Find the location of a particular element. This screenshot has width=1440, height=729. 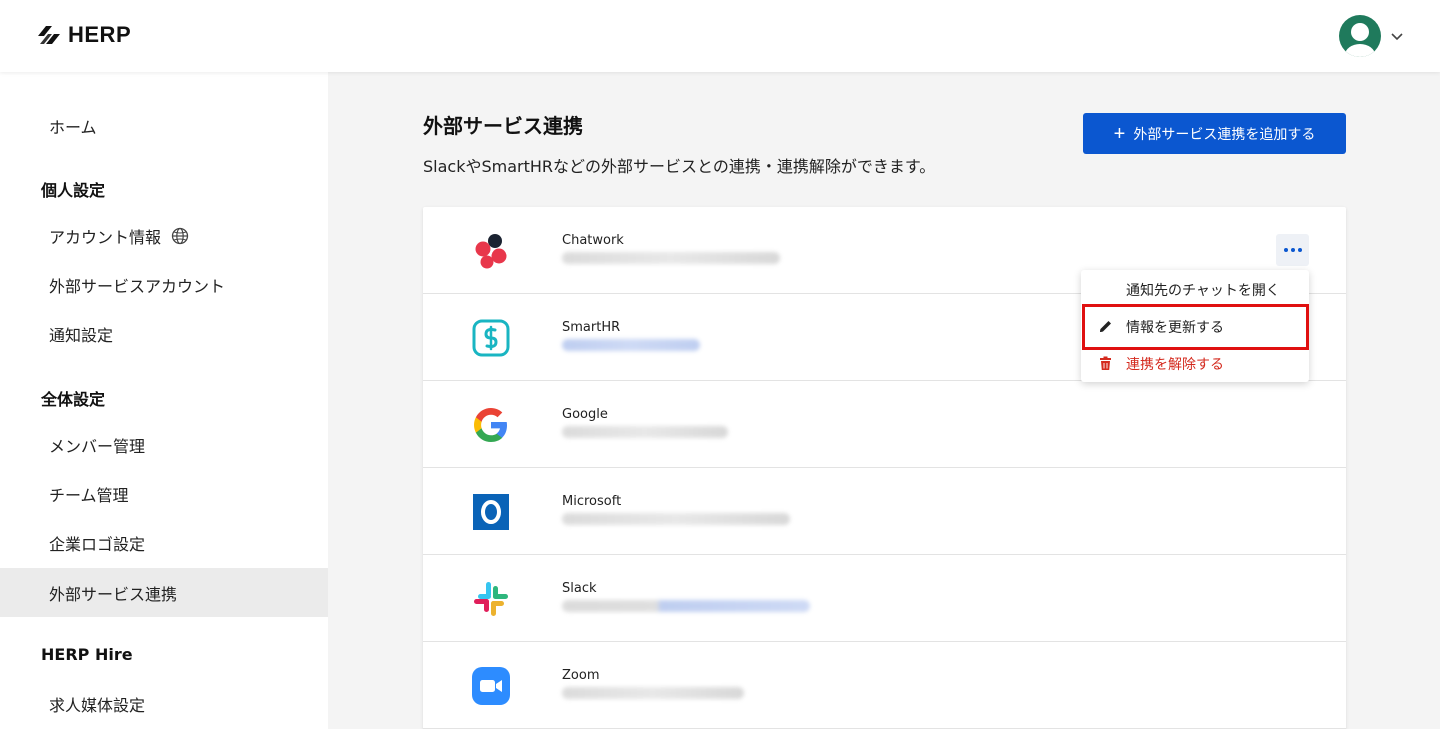

add-integration-label: 外部サービス連携を追加する is located at coordinates (1224, 133).